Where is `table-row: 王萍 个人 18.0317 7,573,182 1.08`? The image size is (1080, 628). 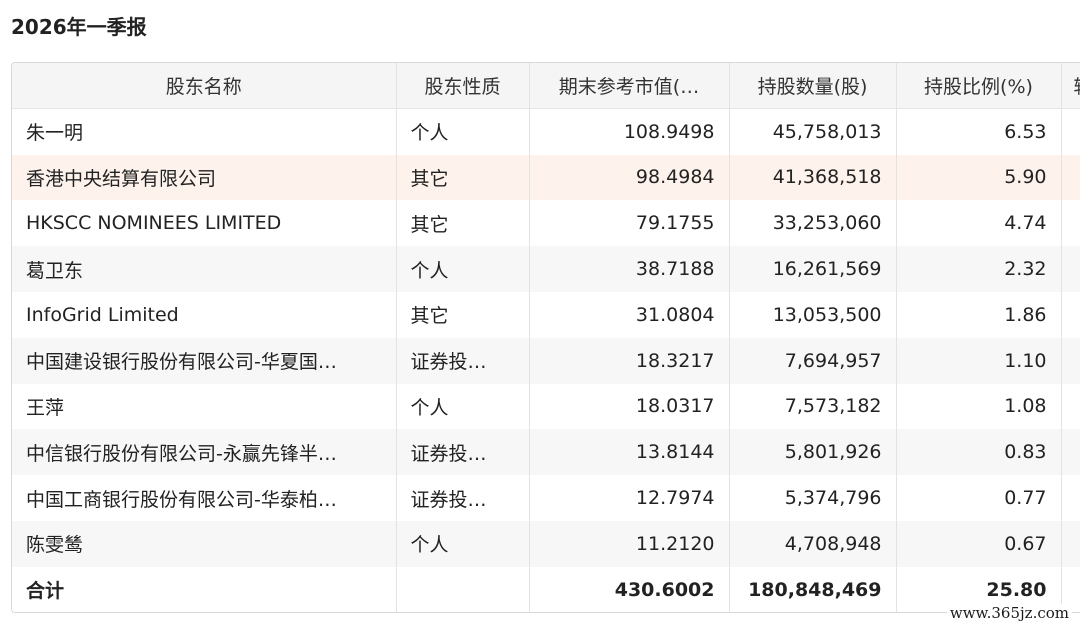
table-row: 王萍 个人 18.0317 7,573,182 1.08 is located at coordinates (546, 406).